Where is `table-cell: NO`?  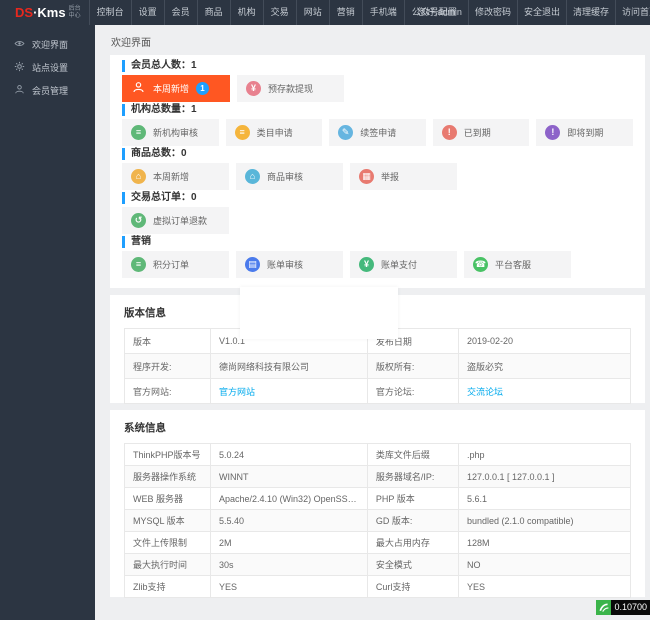
table-cell: NO is located at coordinates (544, 564).